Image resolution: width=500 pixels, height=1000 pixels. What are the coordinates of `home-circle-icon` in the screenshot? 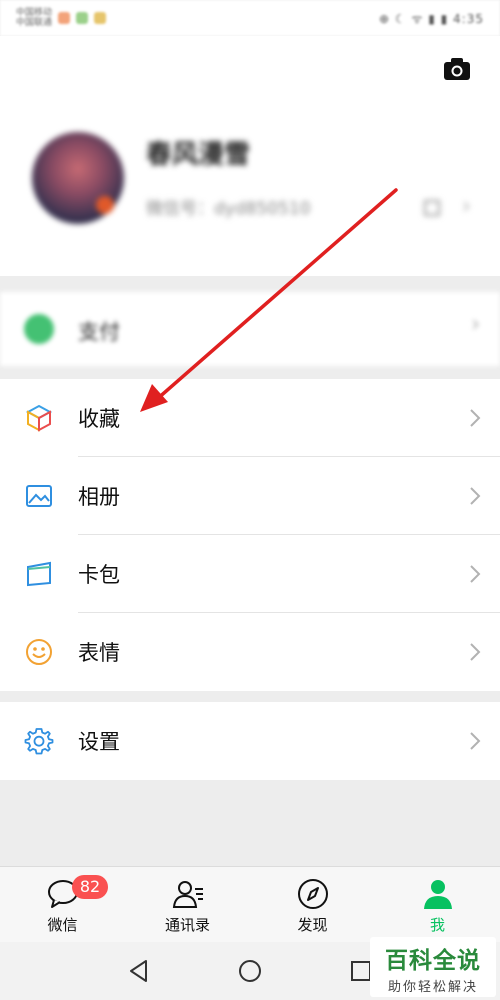 It's located at (250, 971).